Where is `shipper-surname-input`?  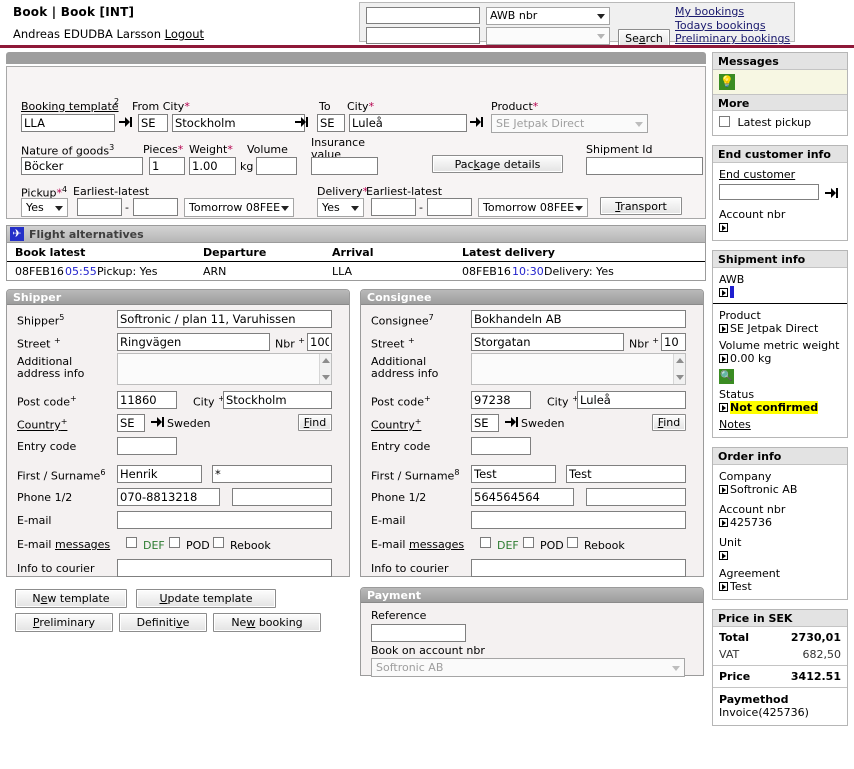 shipper-surname-input is located at coordinates (272, 474).